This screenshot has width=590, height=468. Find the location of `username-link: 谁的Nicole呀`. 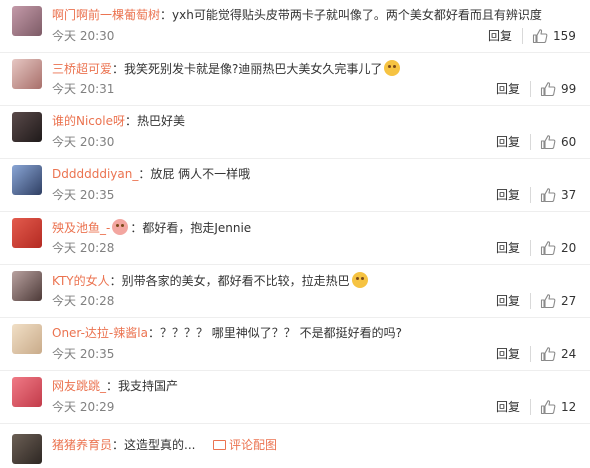

username-link: 谁的Nicole呀 is located at coordinates (88, 121).